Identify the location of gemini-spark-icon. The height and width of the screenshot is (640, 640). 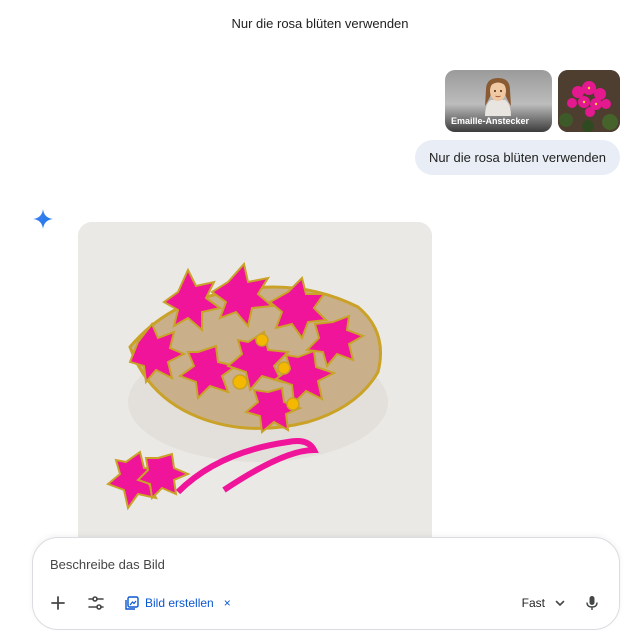
(43, 219).